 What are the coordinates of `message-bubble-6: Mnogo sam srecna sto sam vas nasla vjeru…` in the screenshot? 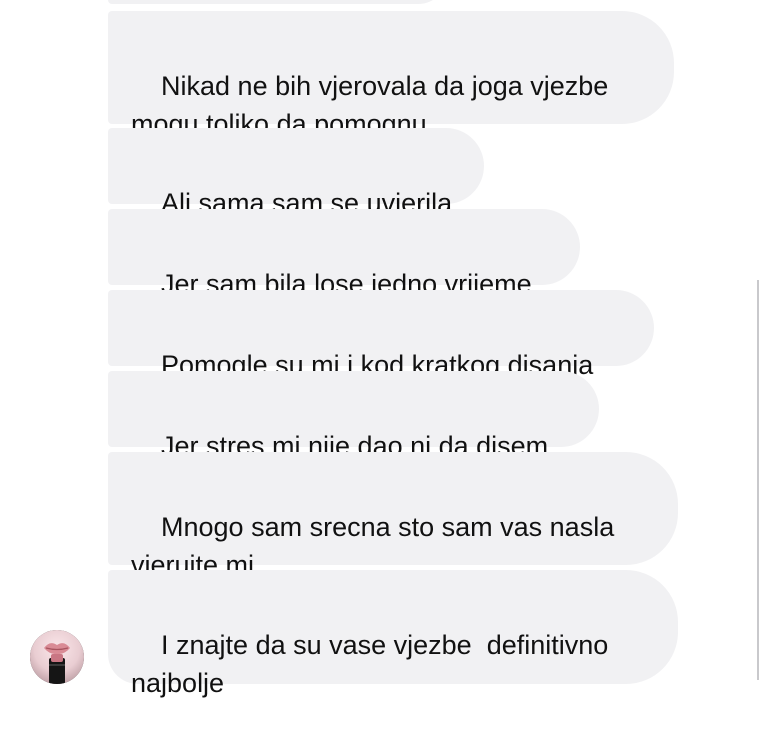 It's located at (393, 516).